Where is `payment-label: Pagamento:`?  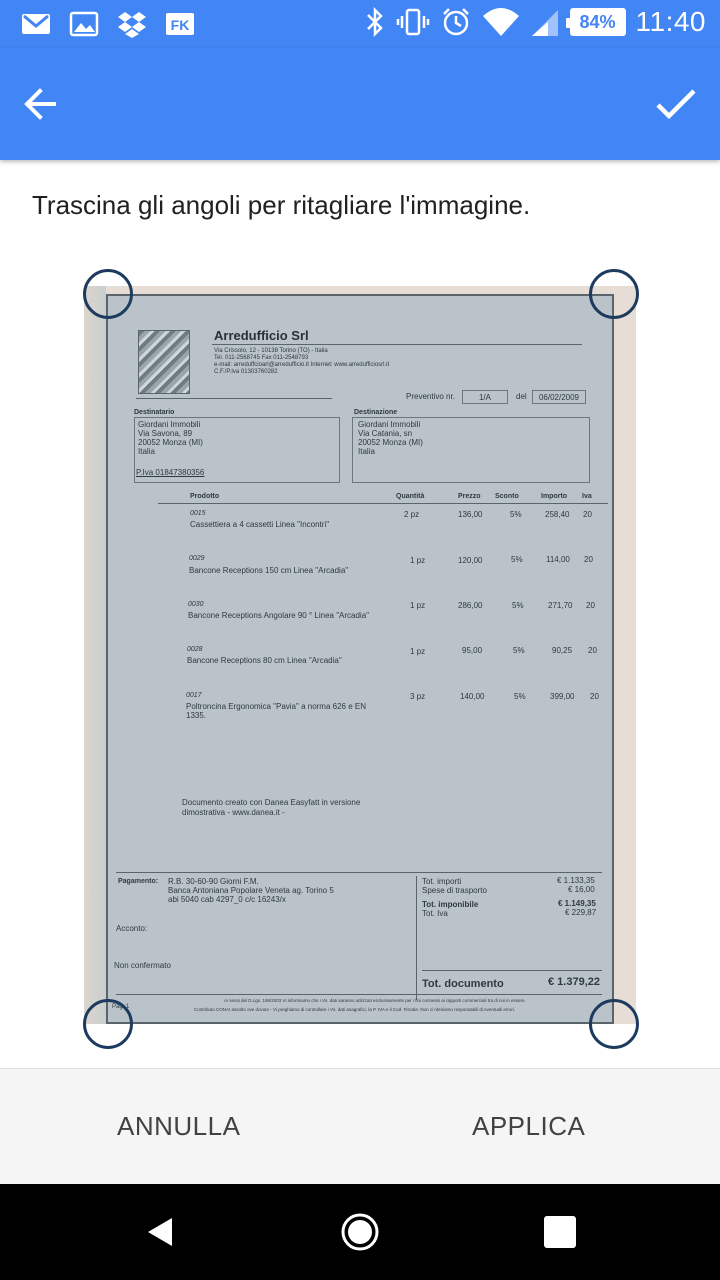 payment-label: Pagamento: is located at coordinates (138, 881).